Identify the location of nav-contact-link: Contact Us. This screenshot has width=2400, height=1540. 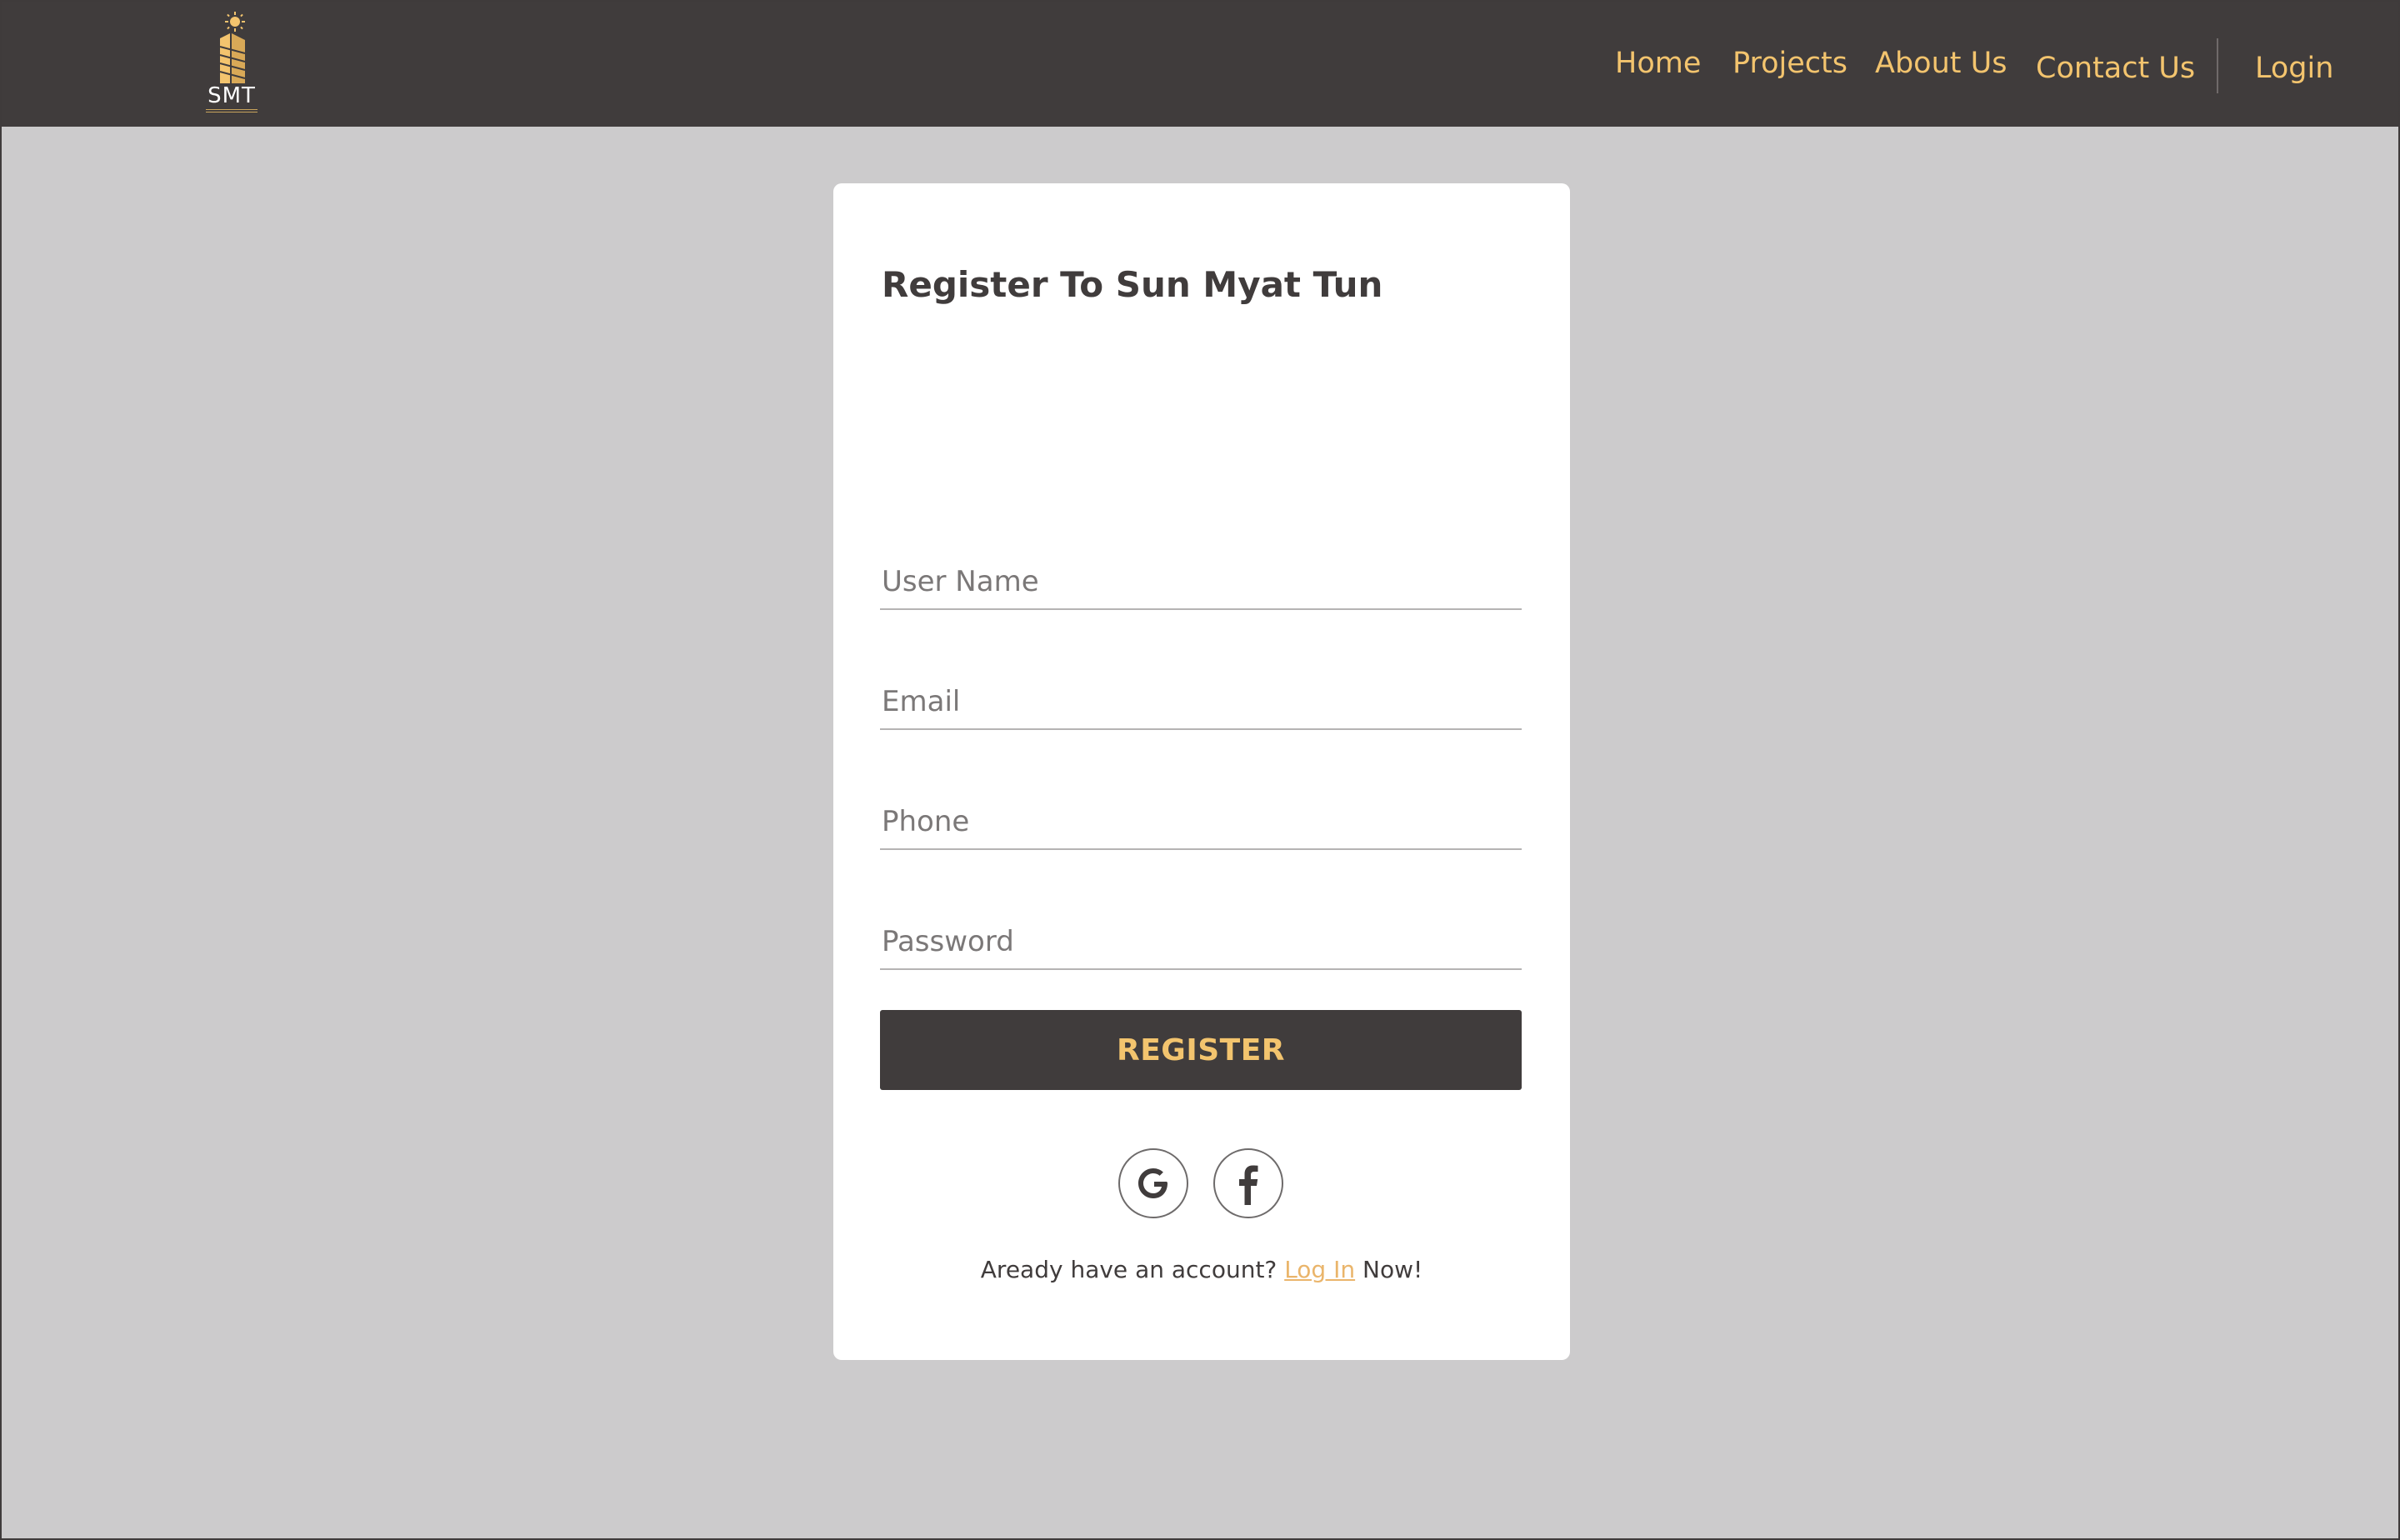
(2115, 68).